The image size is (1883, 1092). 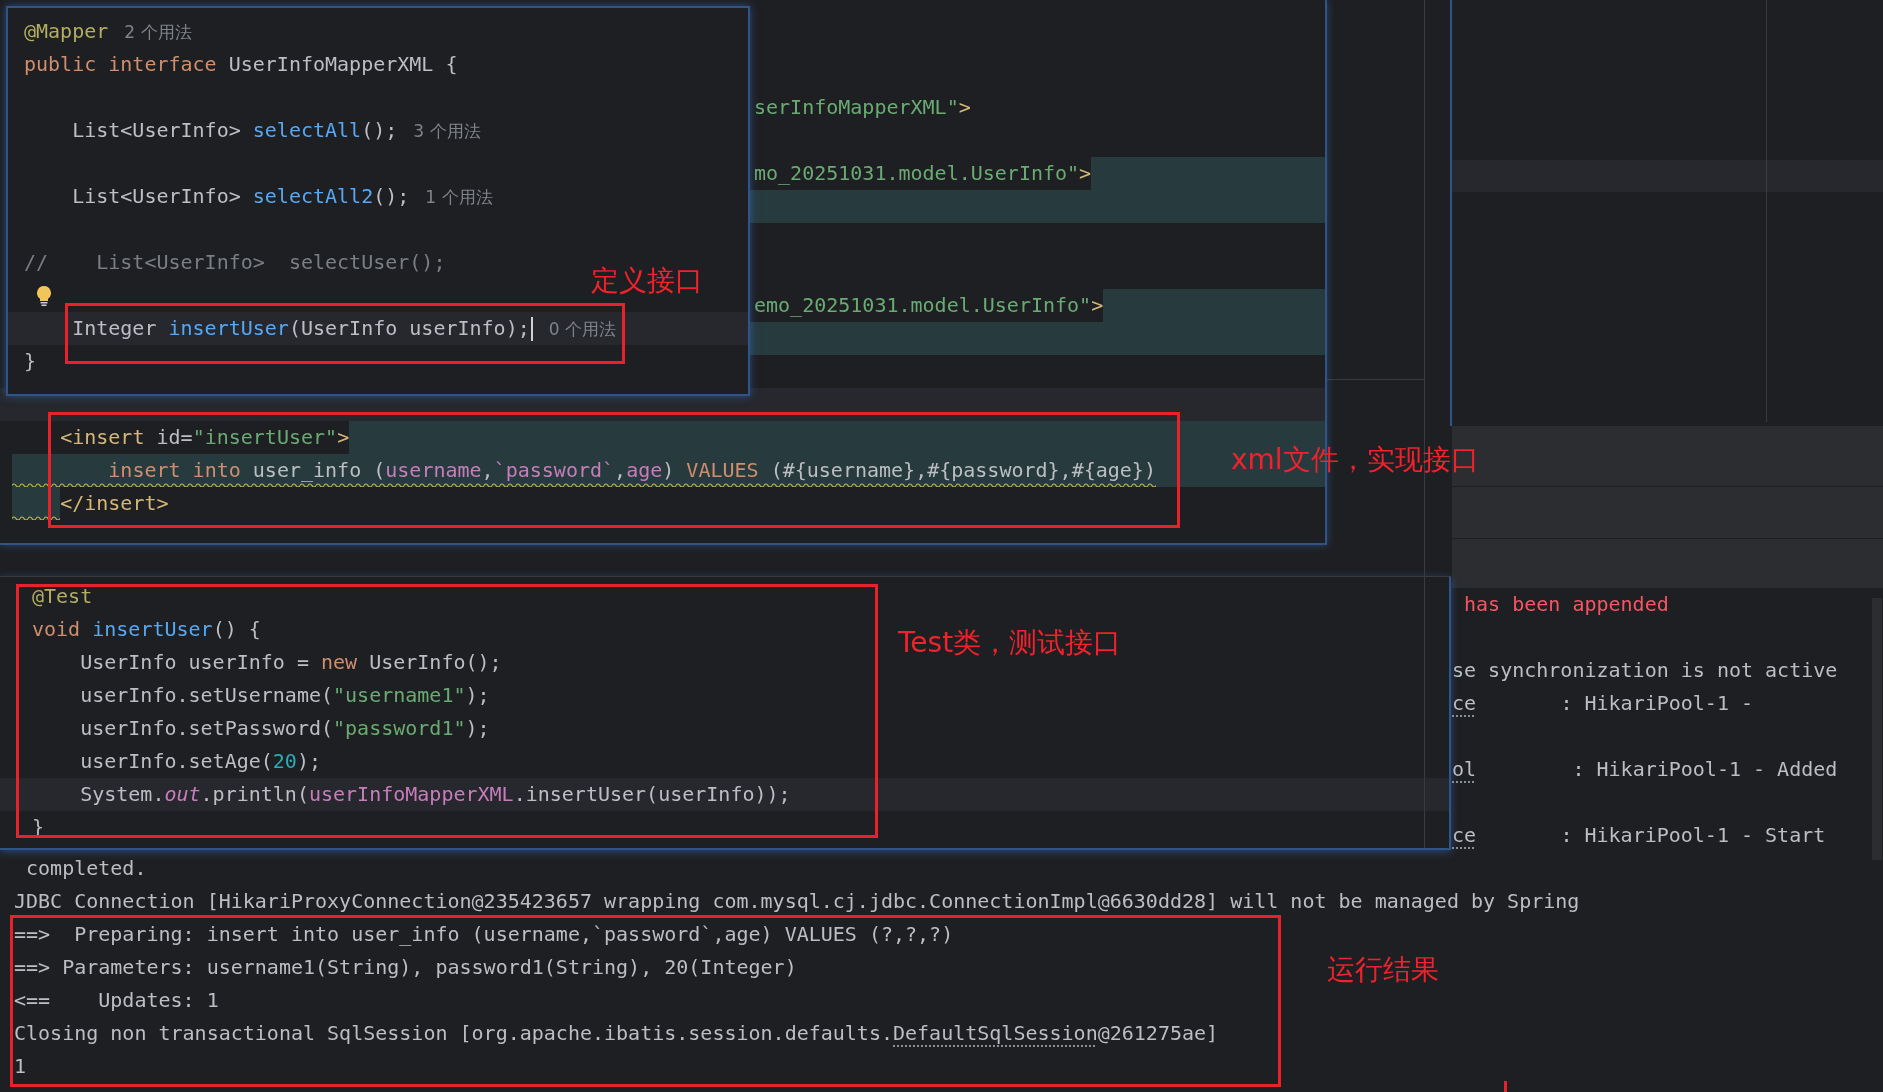 I want to click on code-line: se synchronization is not active, so click(x=1645, y=670).